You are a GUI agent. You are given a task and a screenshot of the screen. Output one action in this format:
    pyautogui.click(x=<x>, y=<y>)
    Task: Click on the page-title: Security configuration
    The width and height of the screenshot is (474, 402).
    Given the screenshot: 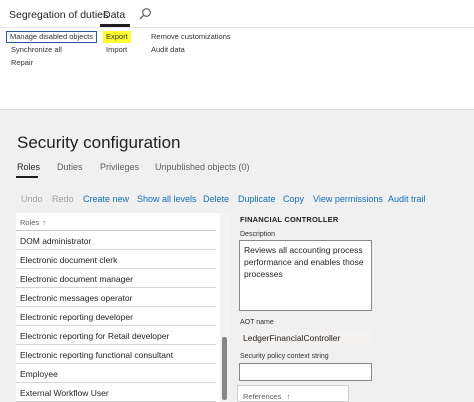 What is the action you would take?
    pyautogui.click(x=99, y=142)
    